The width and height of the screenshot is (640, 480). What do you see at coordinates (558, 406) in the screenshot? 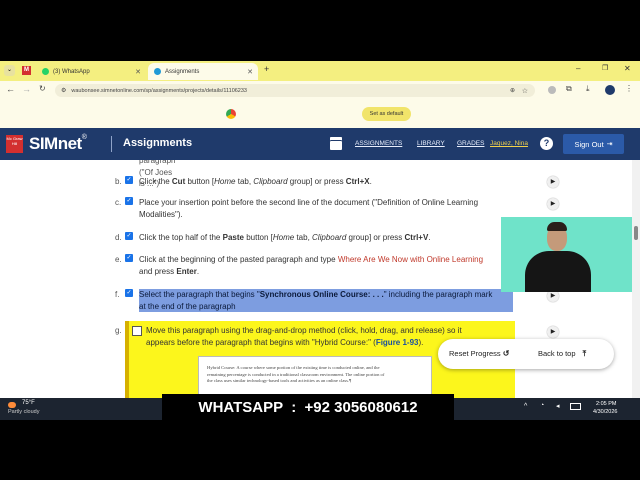
I see `speaker-icon: ◂` at bounding box center [558, 406].